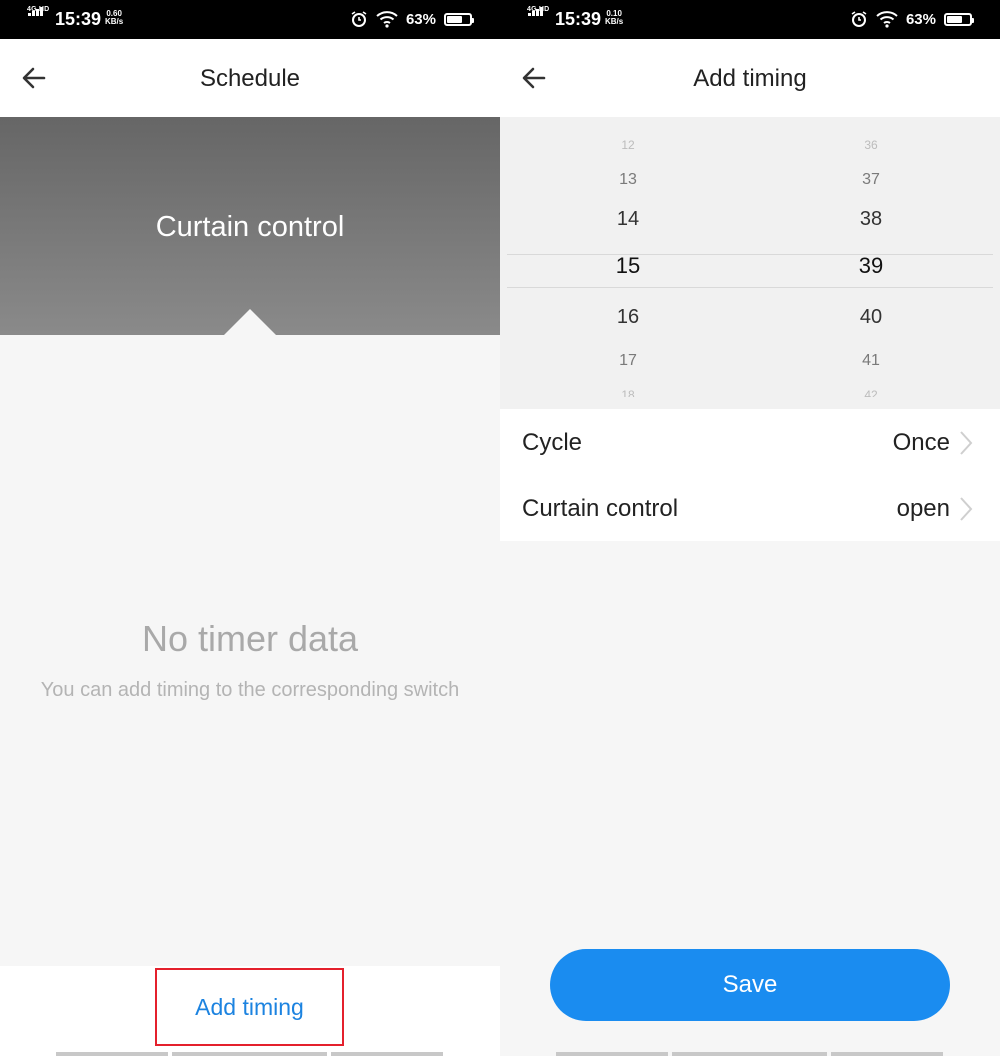 The height and width of the screenshot is (1056, 1000). I want to click on network-speed: 0.60 KB/s, so click(114, 17).